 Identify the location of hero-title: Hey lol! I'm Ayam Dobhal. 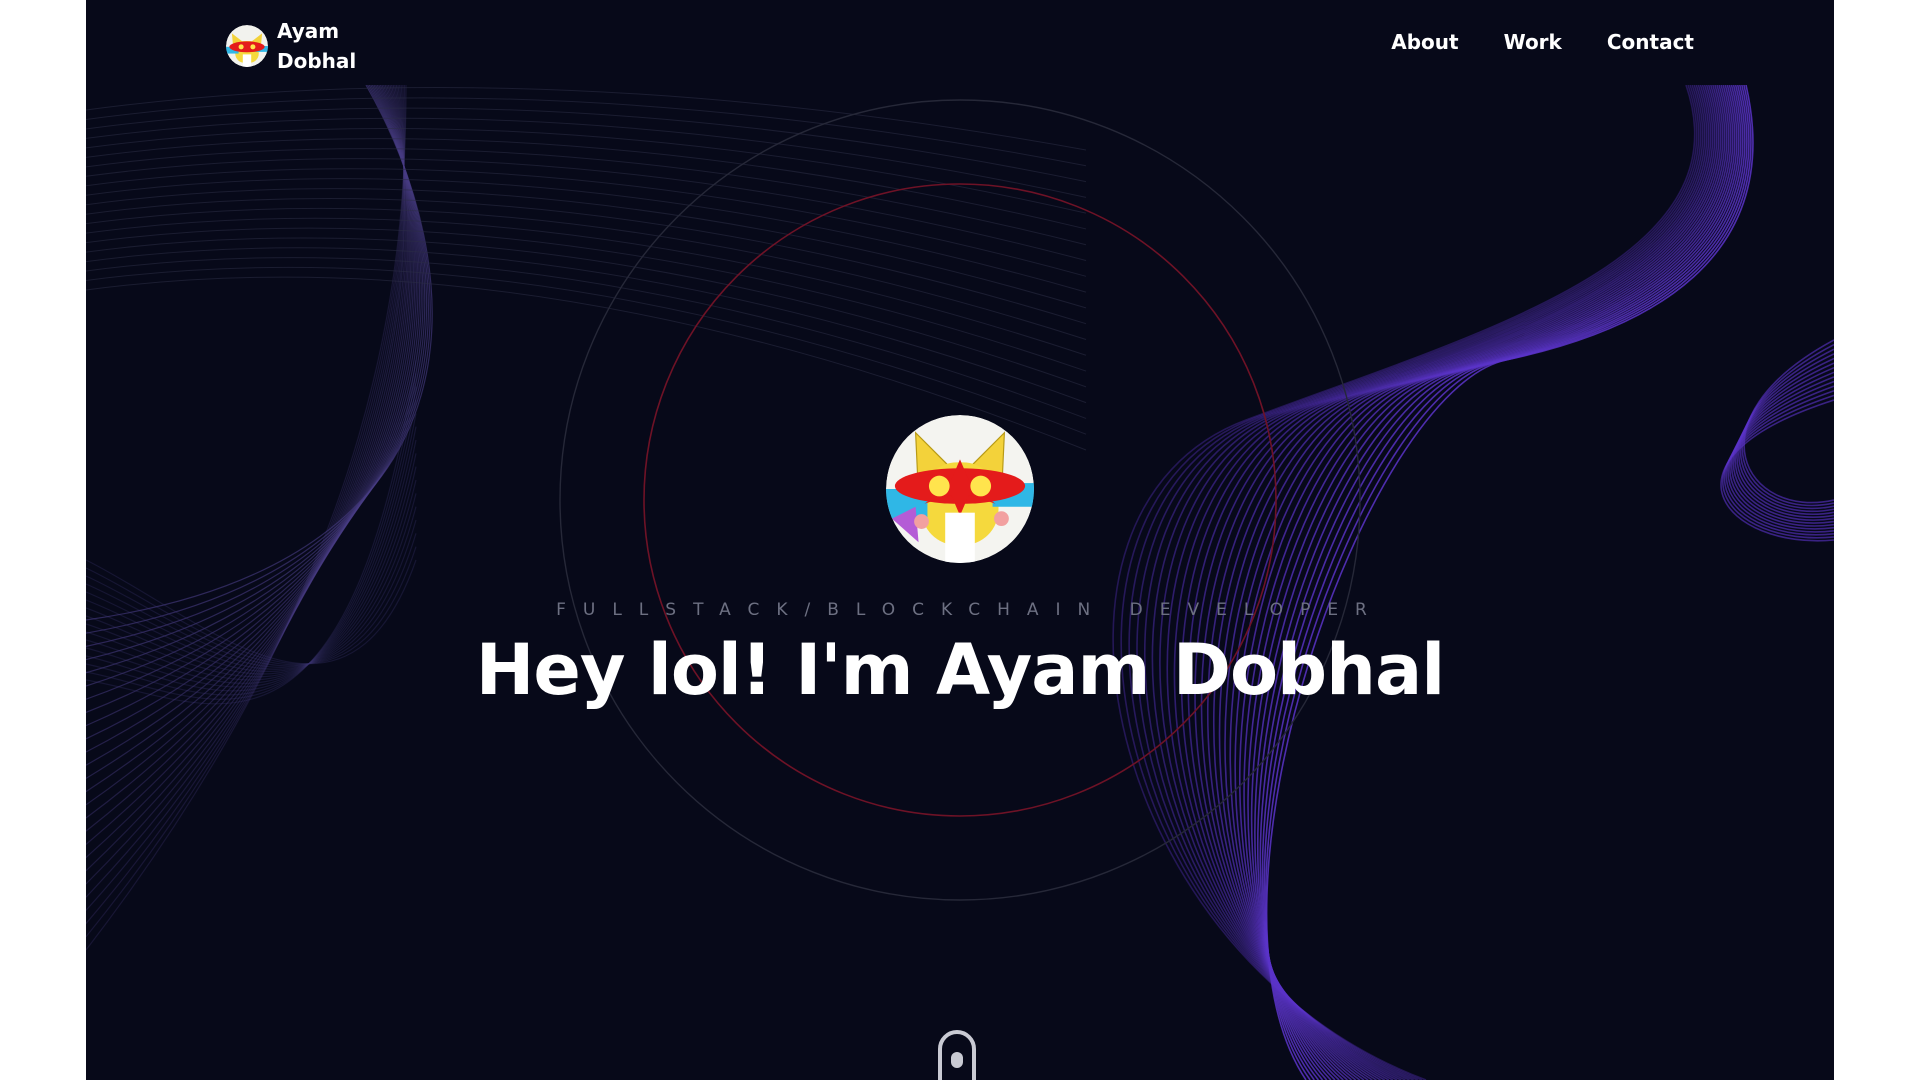
(960, 670).